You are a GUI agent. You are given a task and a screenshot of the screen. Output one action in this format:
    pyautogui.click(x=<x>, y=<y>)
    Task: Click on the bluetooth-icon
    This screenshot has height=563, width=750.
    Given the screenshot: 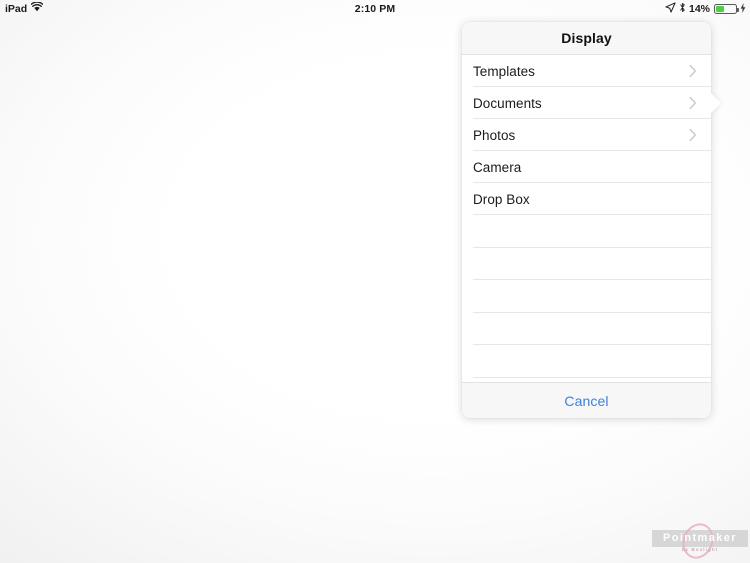 What is the action you would take?
    pyautogui.click(x=682, y=9)
    